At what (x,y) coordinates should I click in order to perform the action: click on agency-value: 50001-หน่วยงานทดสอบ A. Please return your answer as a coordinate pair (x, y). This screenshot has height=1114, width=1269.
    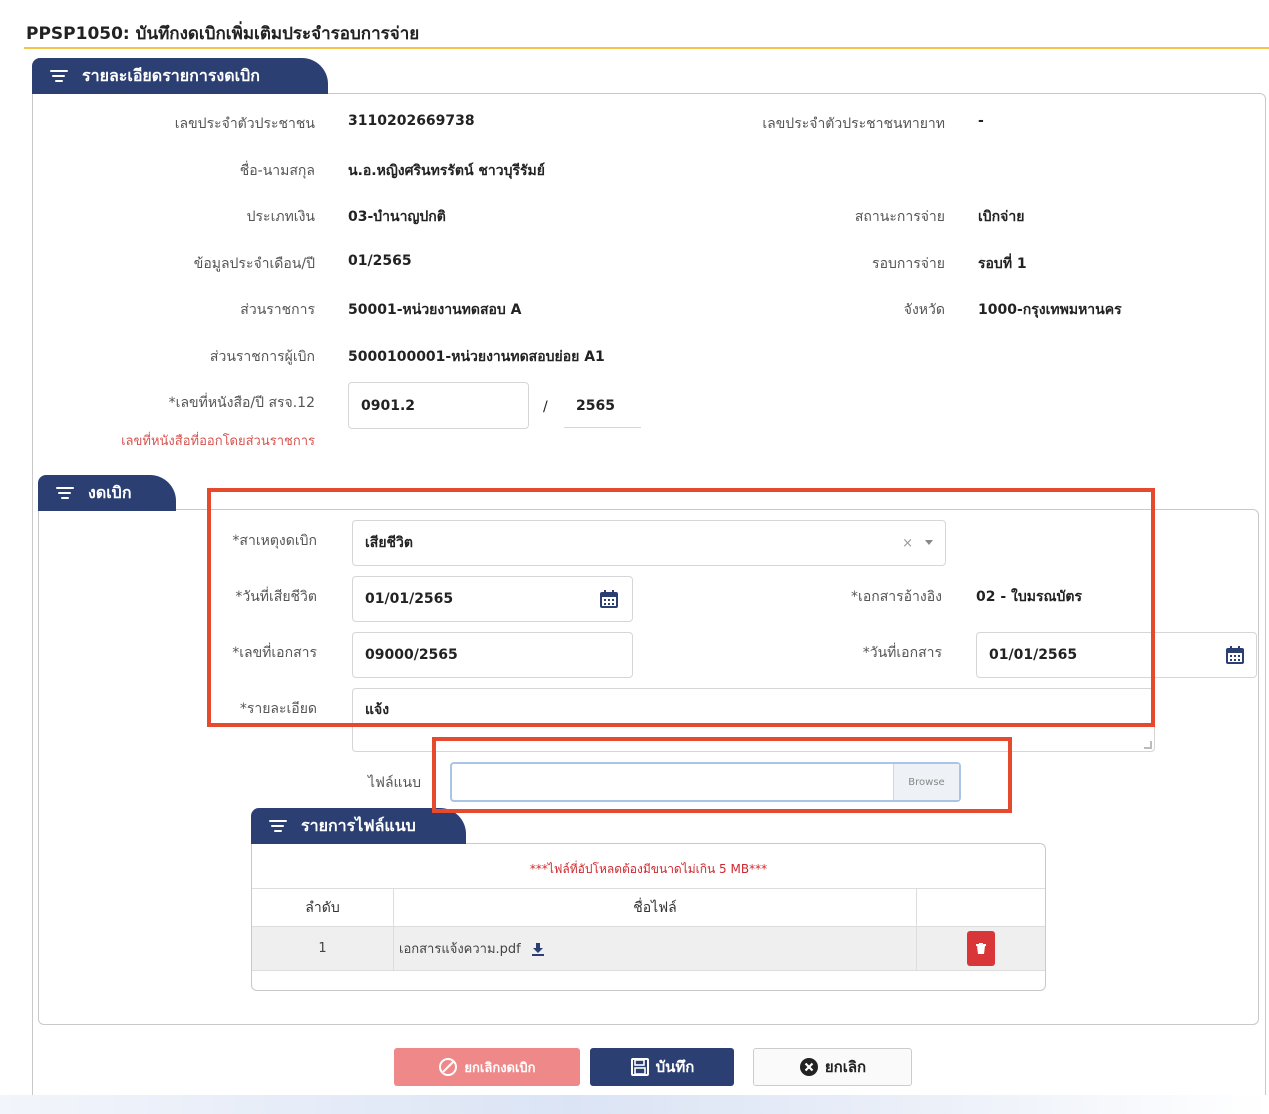
    Looking at the image, I should click on (435, 310).